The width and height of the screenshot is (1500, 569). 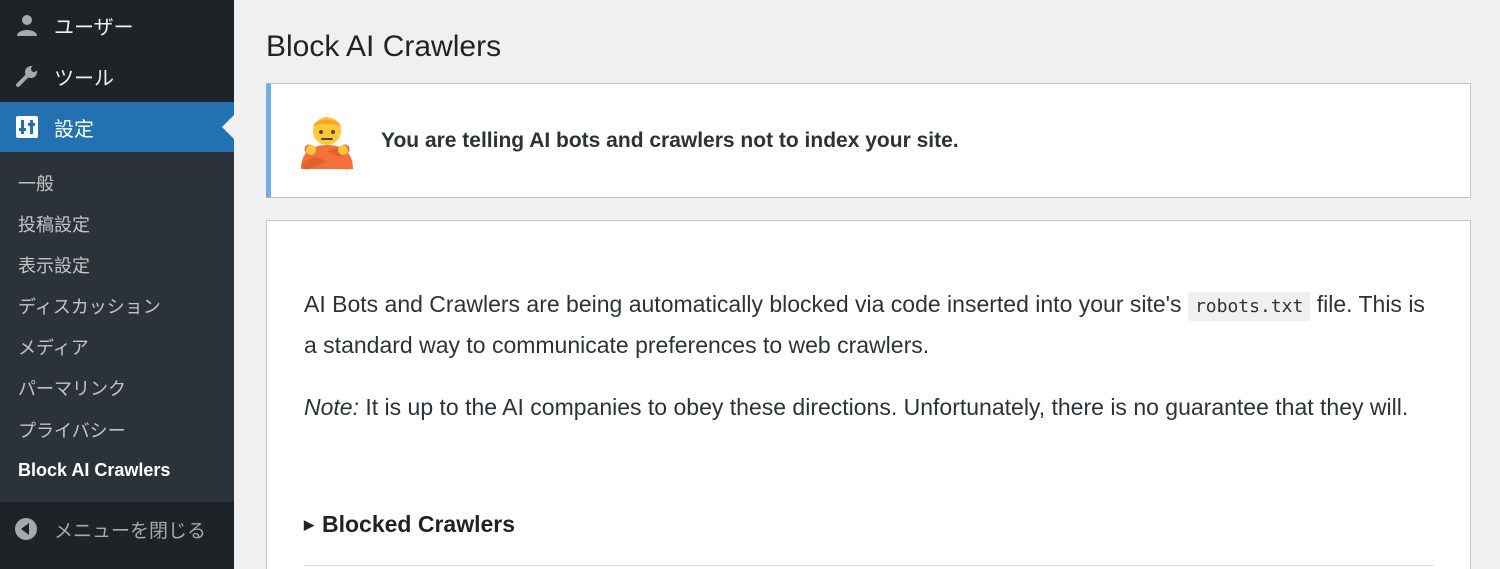 I want to click on note-label: Note:, so click(x=331, y=407).